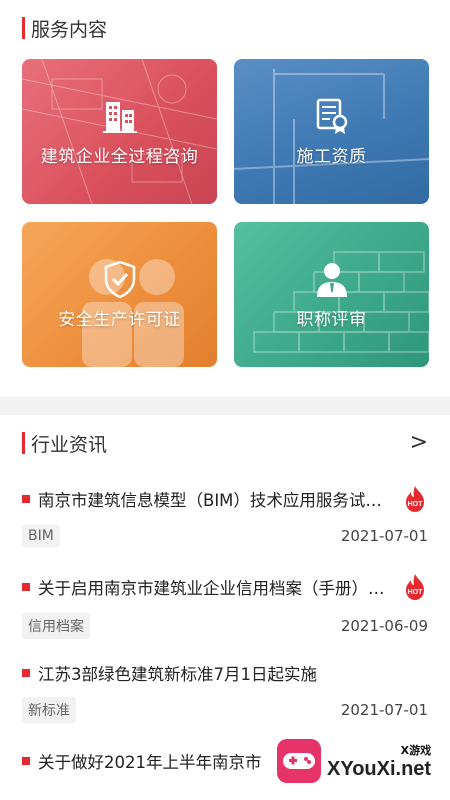 Image resolution: width=450 pixels, height=800 pixels. Describe the element at coordinates (419, 443) in the screenshot. I see `more-news-arrow-icon: >` at that location.